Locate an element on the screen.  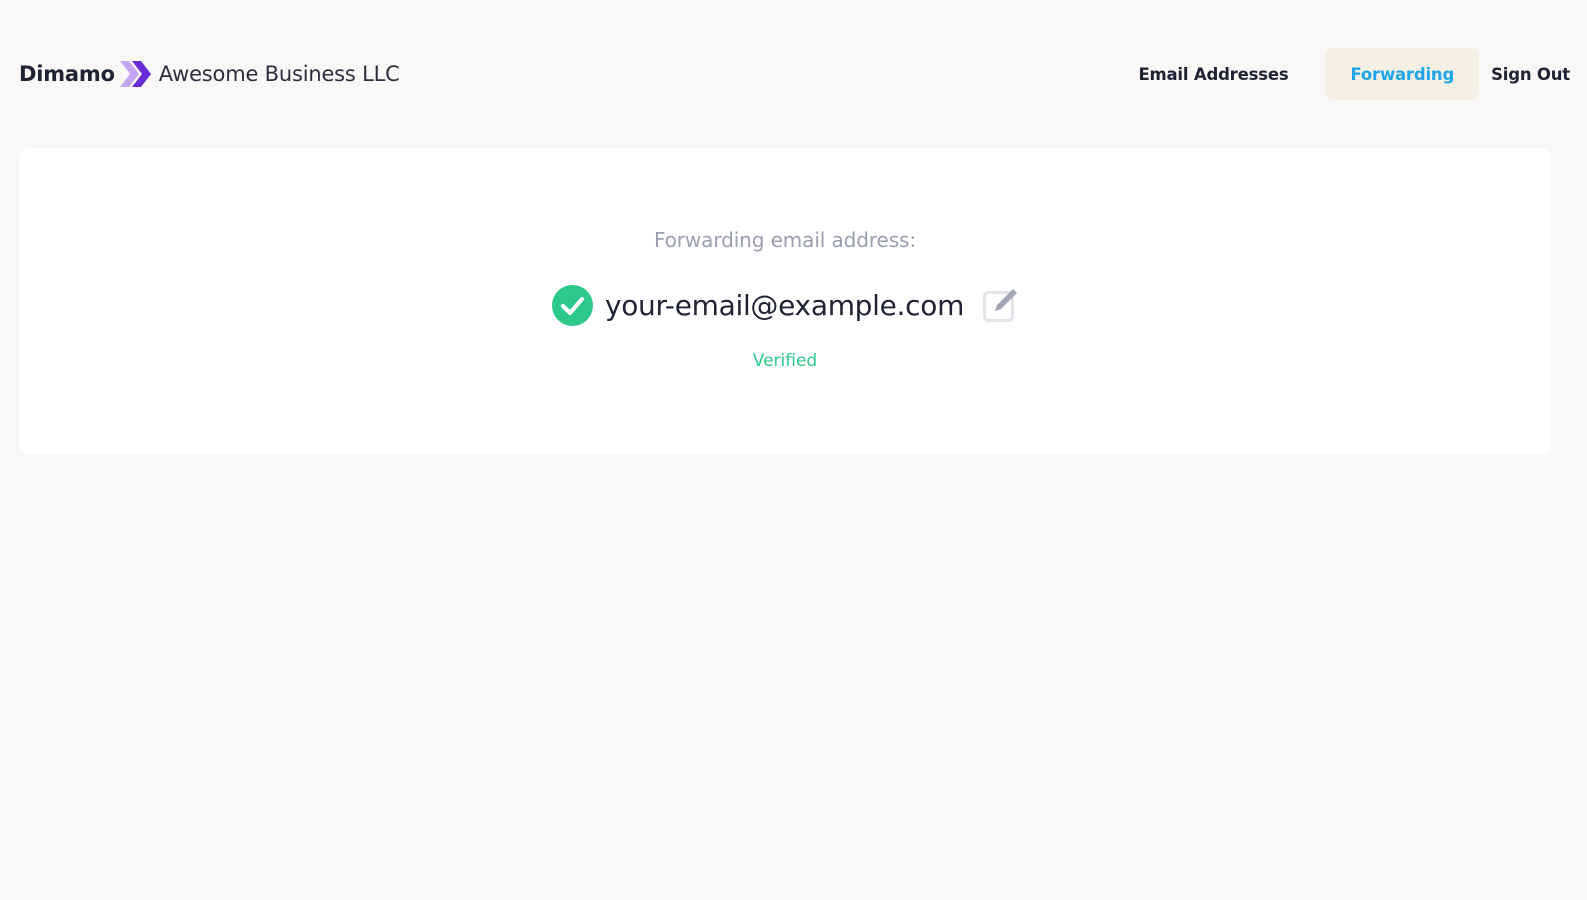
edit-icon is located at coordinates (1000, 305).